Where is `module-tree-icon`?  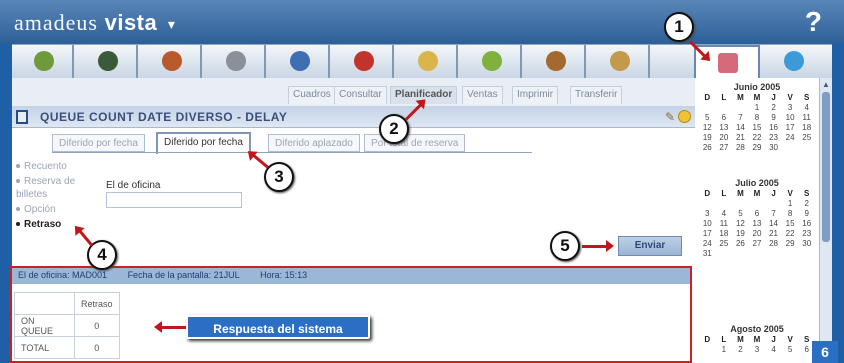 module-tree-icon is located at coordinates (43, 62).